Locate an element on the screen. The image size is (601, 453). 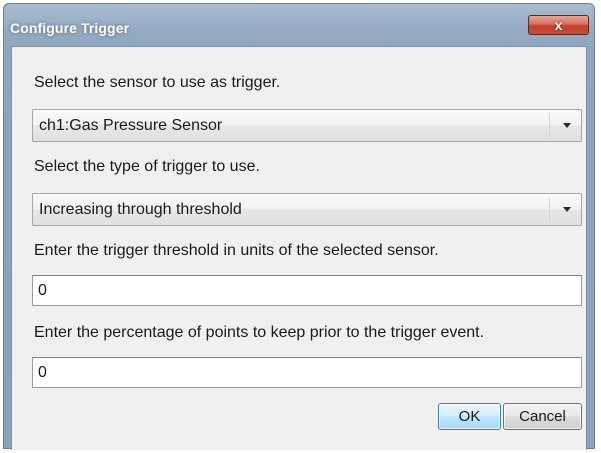
cancel-button: Cancel is located at coordinates (542, 416).